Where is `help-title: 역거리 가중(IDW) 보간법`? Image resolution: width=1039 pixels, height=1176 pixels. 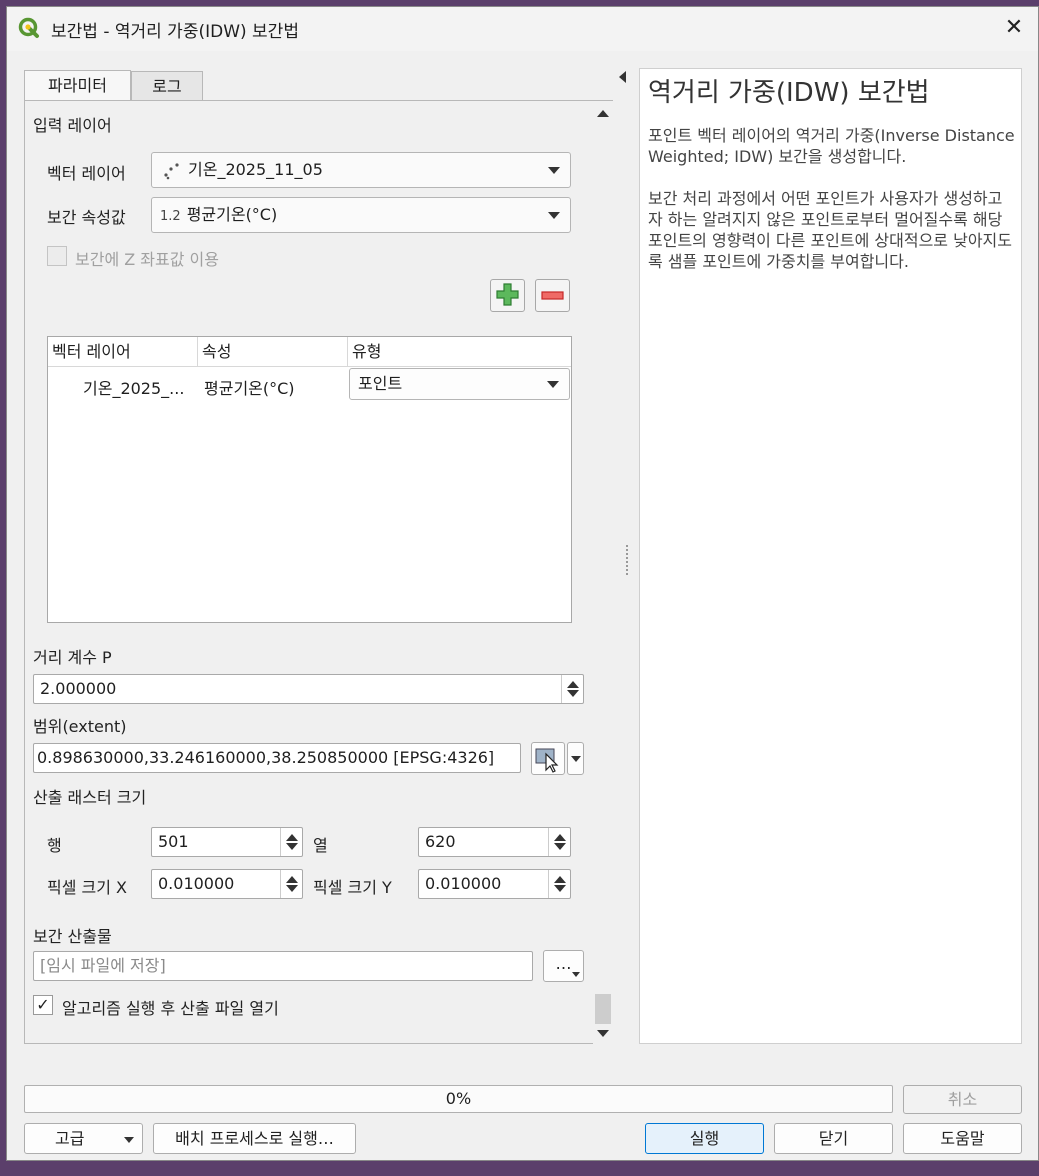 help-title: 역거리 가중(IDW) 보간법 is located at coordinates (789, 93).